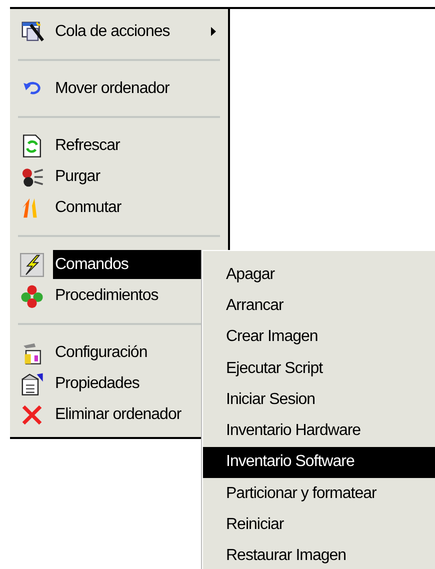  I want to click on menu-item-label: Propiedades, so click(97, 384).